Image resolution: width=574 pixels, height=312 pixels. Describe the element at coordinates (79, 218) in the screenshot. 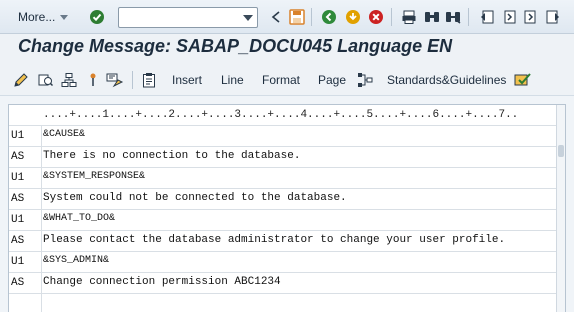

I see `line-text: &WHAT_TO_DO&` at that location.